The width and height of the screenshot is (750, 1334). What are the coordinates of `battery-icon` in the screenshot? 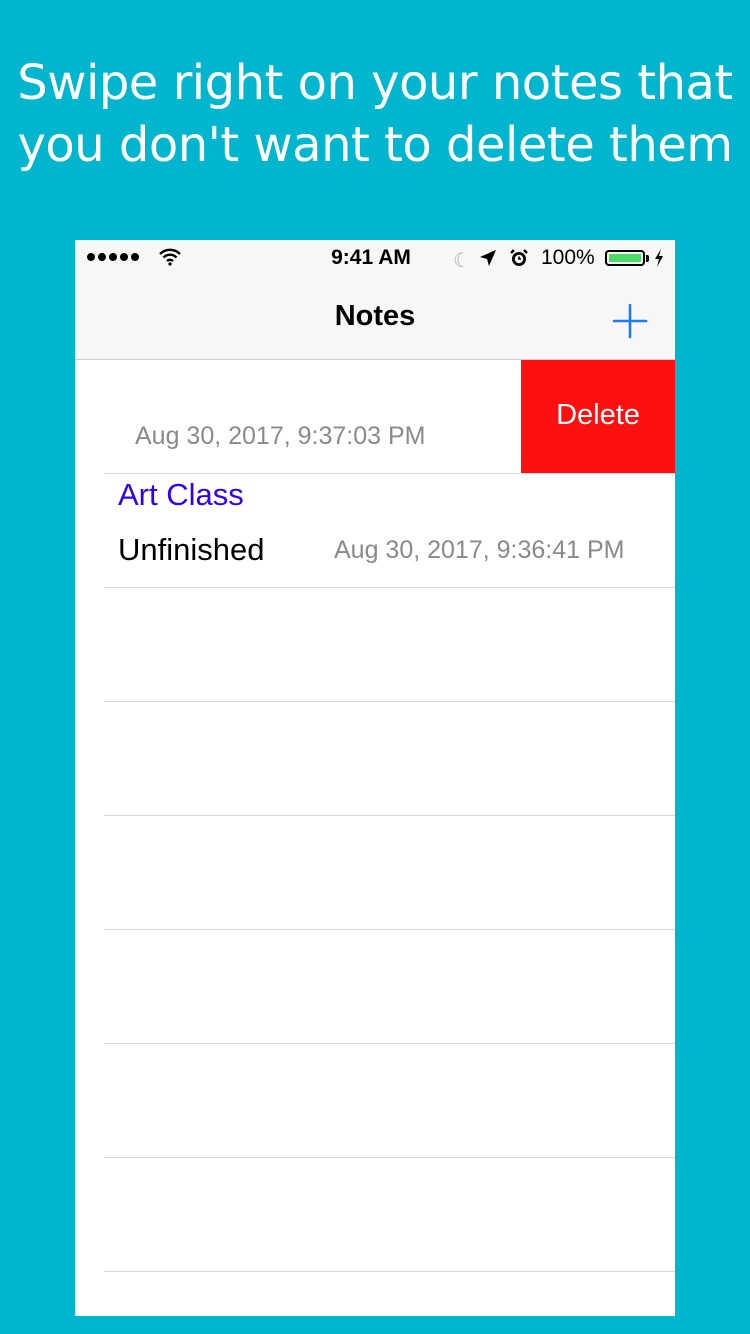 It's located at (625, 258).